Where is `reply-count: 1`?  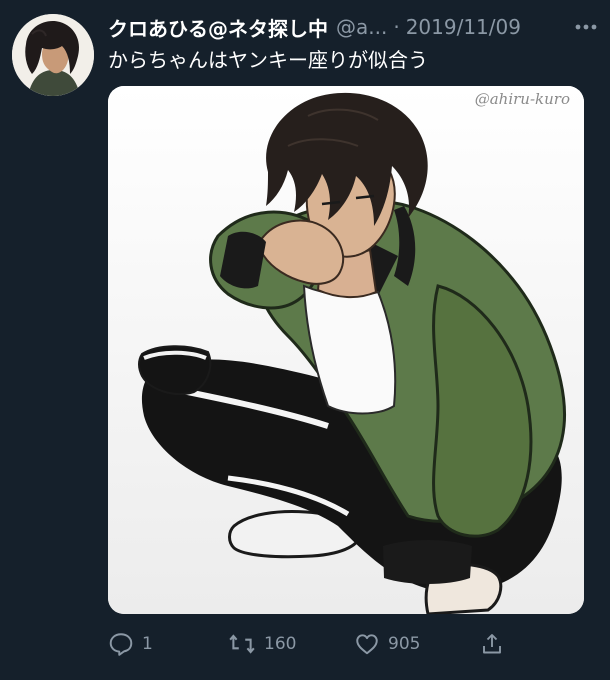
reply-count: 1 is located at coordinates (147, 644).